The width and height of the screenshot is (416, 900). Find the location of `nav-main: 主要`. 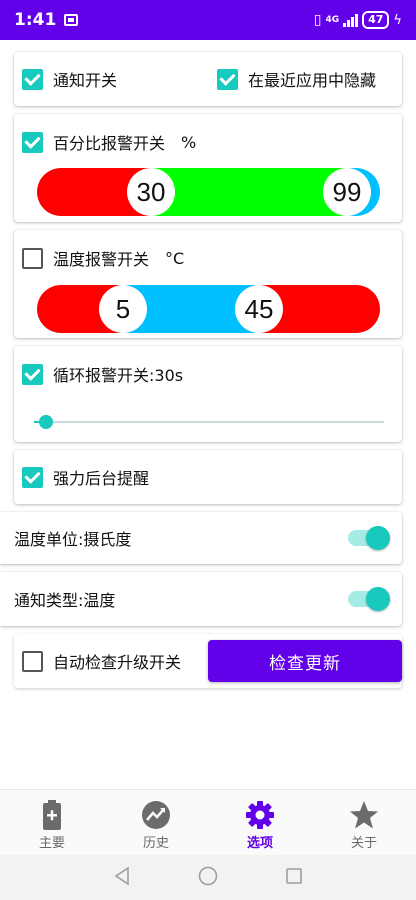

nav-main: 主要 is located at coordinates (52, 822).